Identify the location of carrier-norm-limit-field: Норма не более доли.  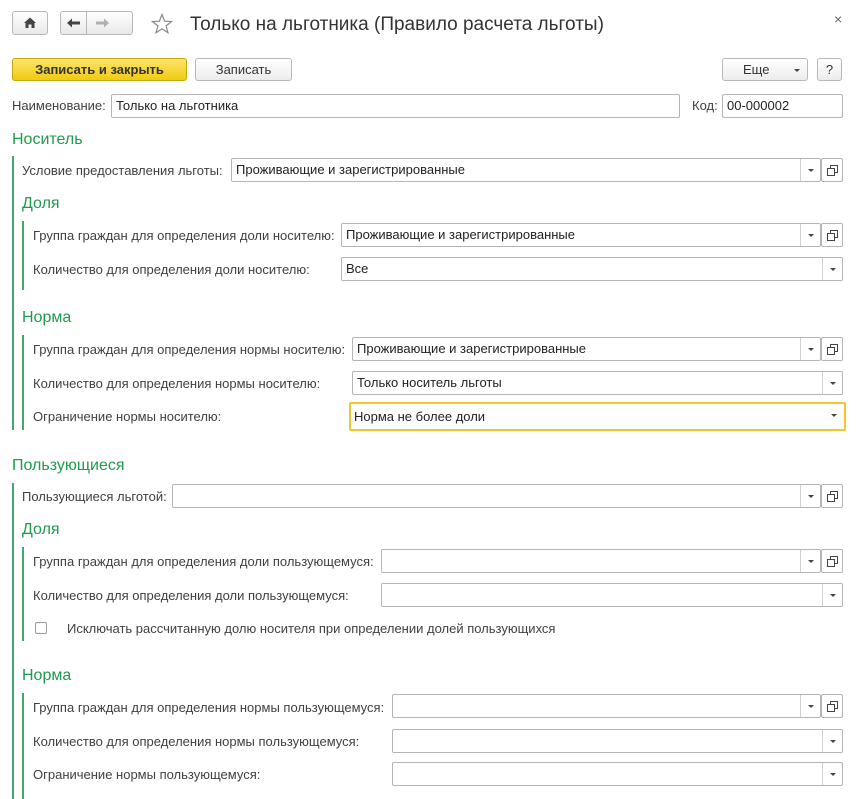
(597, 416).